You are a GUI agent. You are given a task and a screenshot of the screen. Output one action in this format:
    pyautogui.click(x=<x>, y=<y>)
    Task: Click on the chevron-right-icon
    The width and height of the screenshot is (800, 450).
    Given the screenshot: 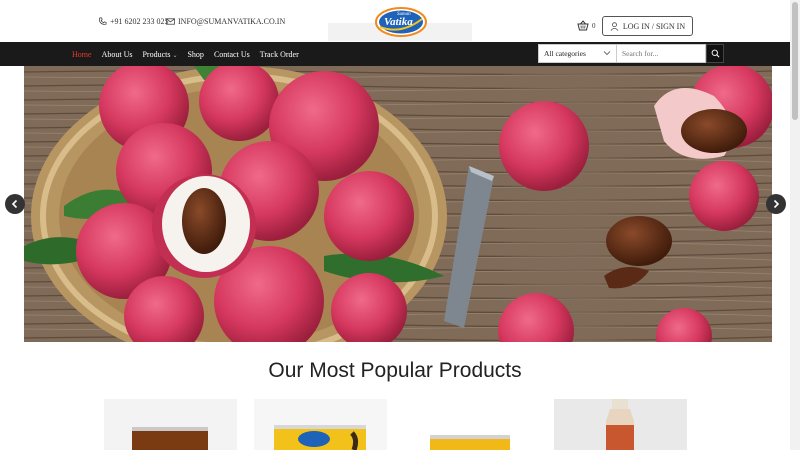 What is the action you would take?
    pyautogui.click(x=776, y=204)
    